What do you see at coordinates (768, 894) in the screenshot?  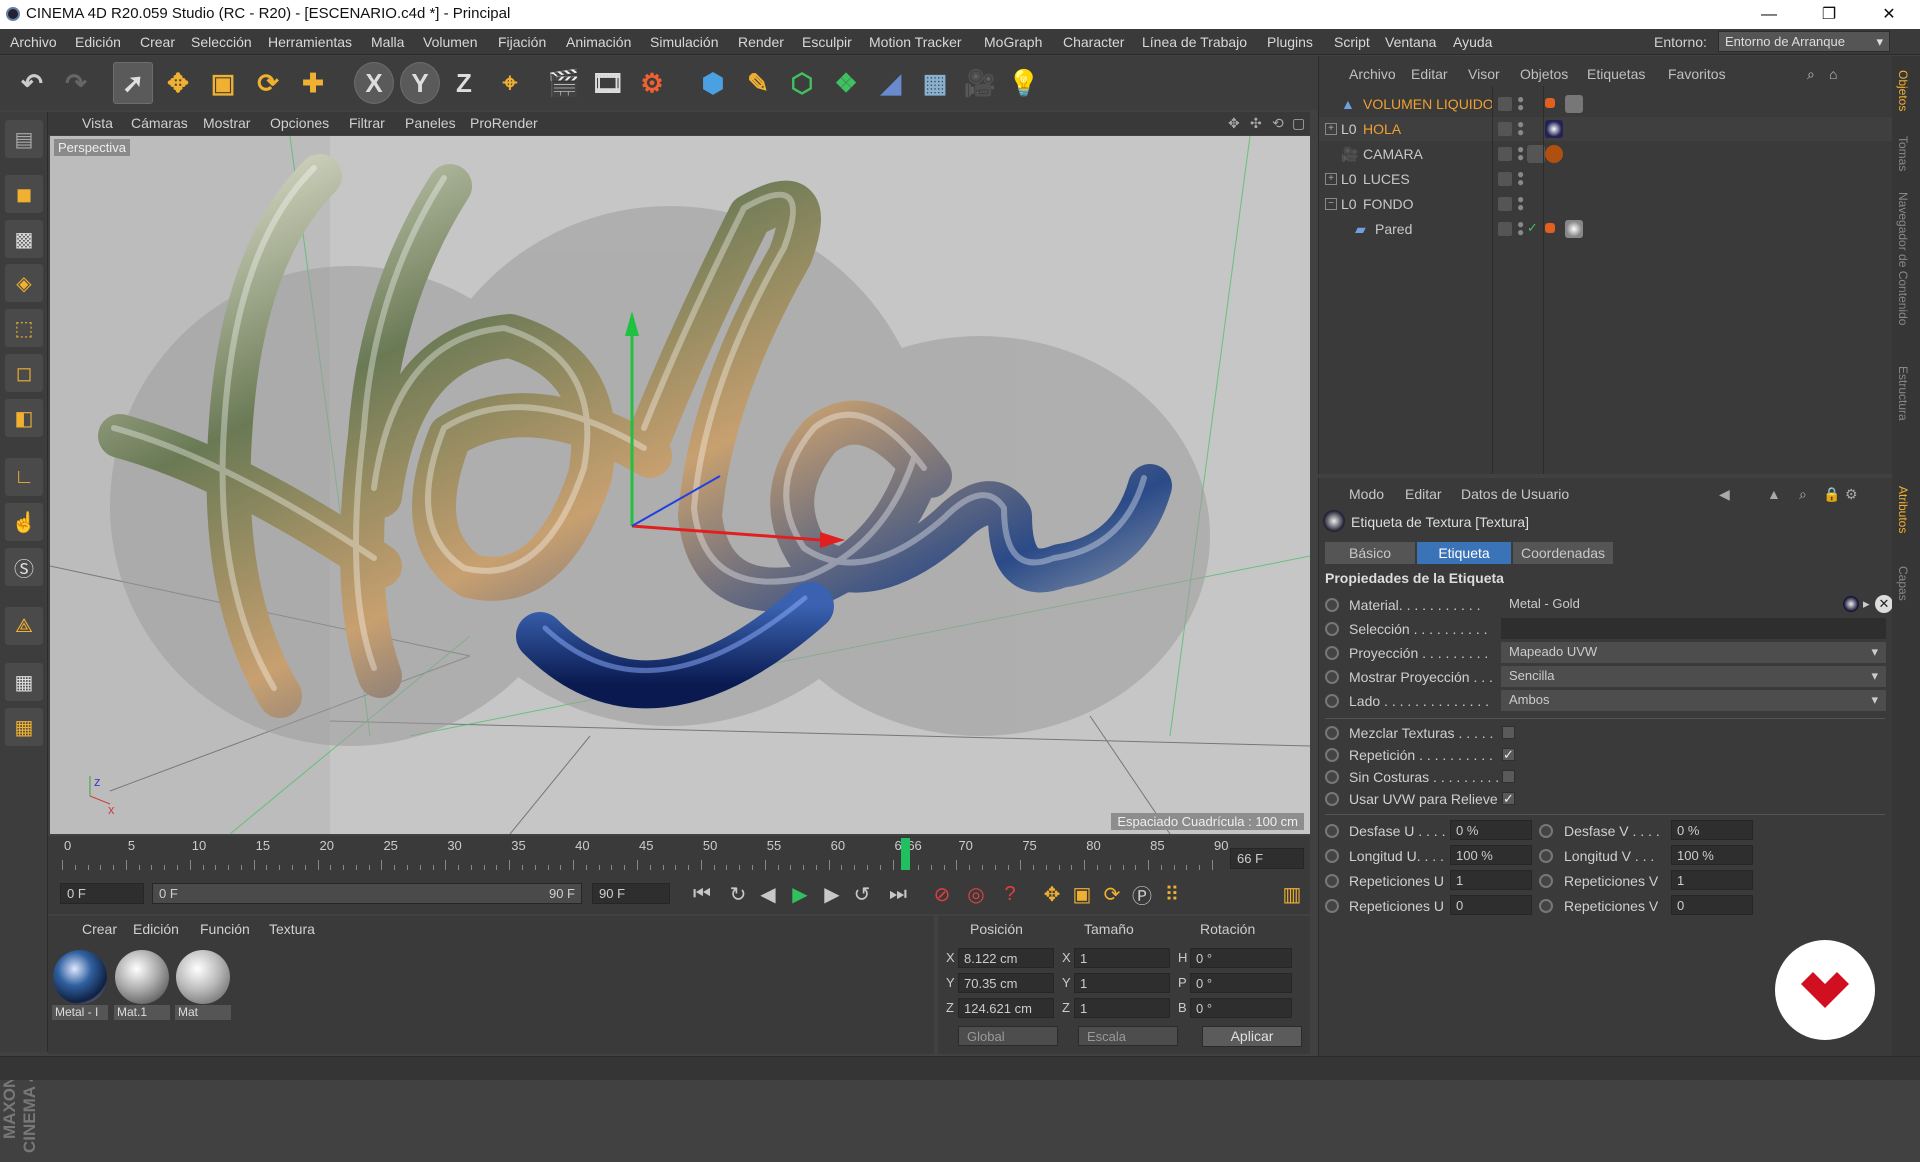 I see `previous-frame-icon: ◀` at bounding box center [768, 894].